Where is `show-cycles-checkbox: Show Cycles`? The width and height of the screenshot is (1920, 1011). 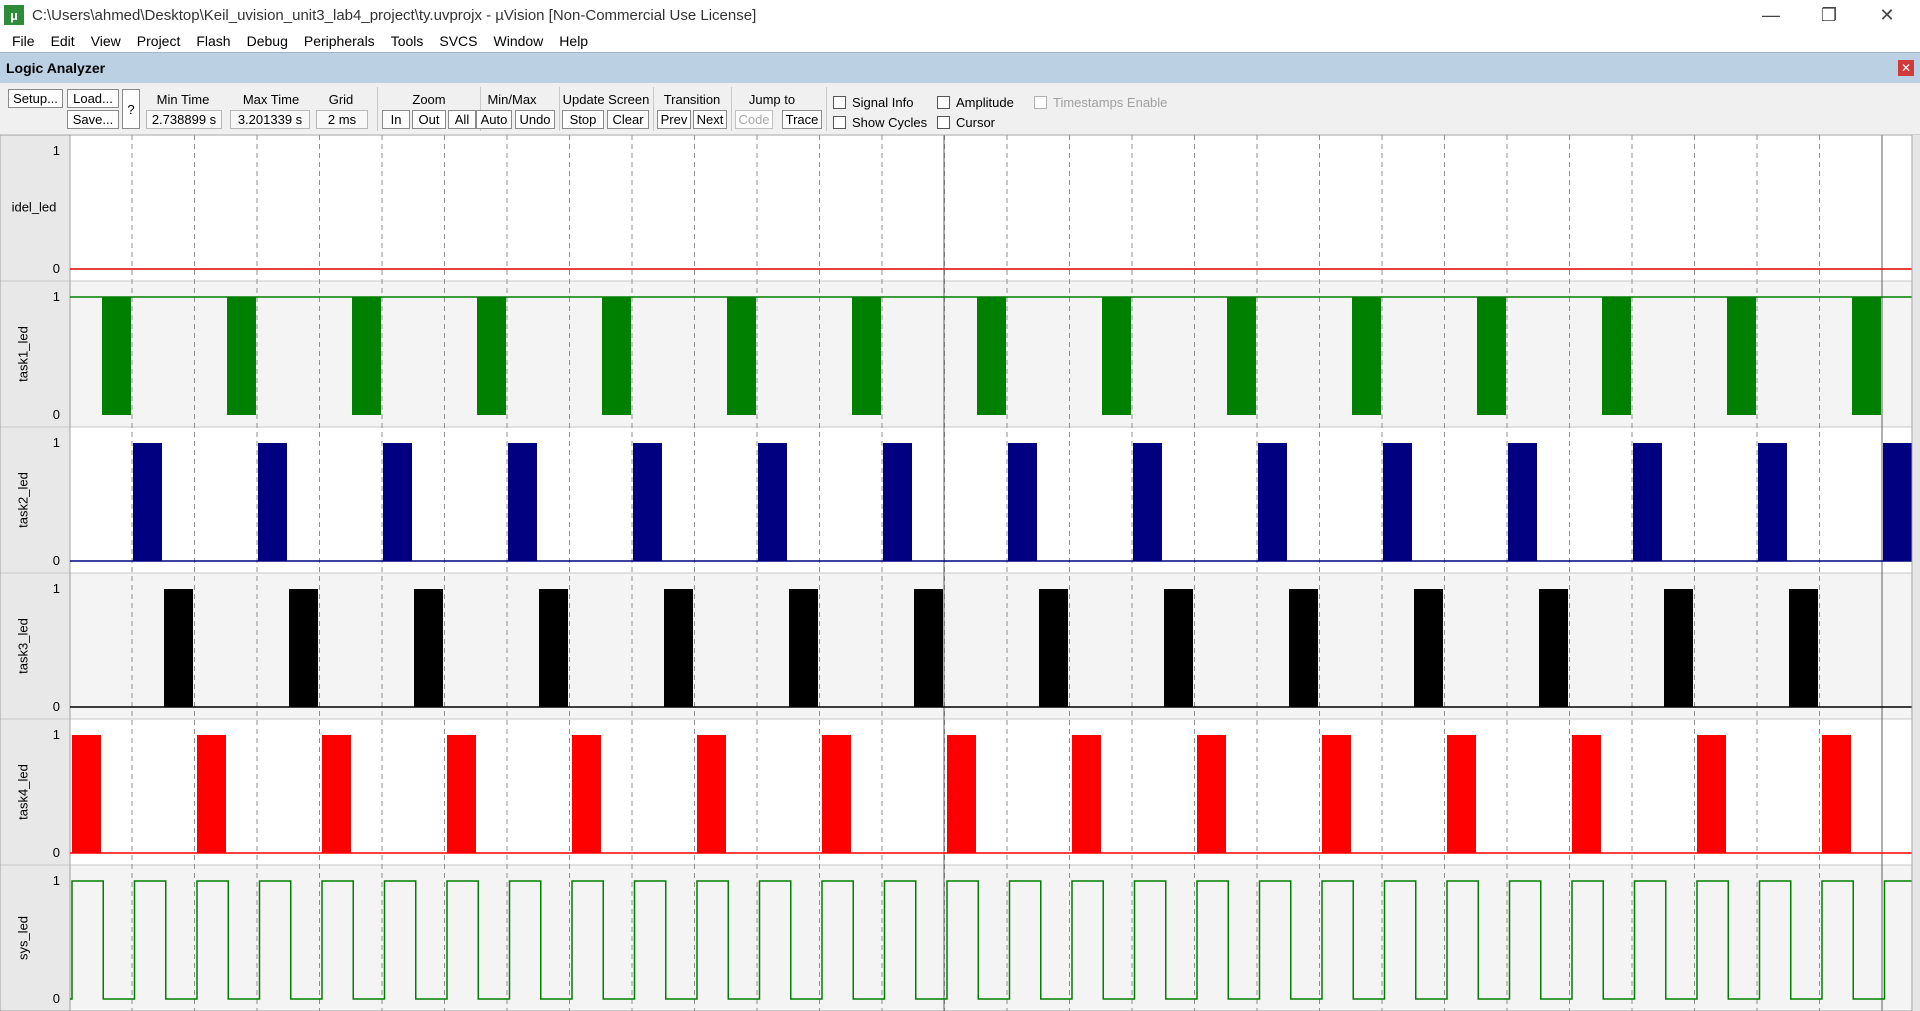
show-cycles-checkbox: Show Cycles is located at coordinates (880, 122).